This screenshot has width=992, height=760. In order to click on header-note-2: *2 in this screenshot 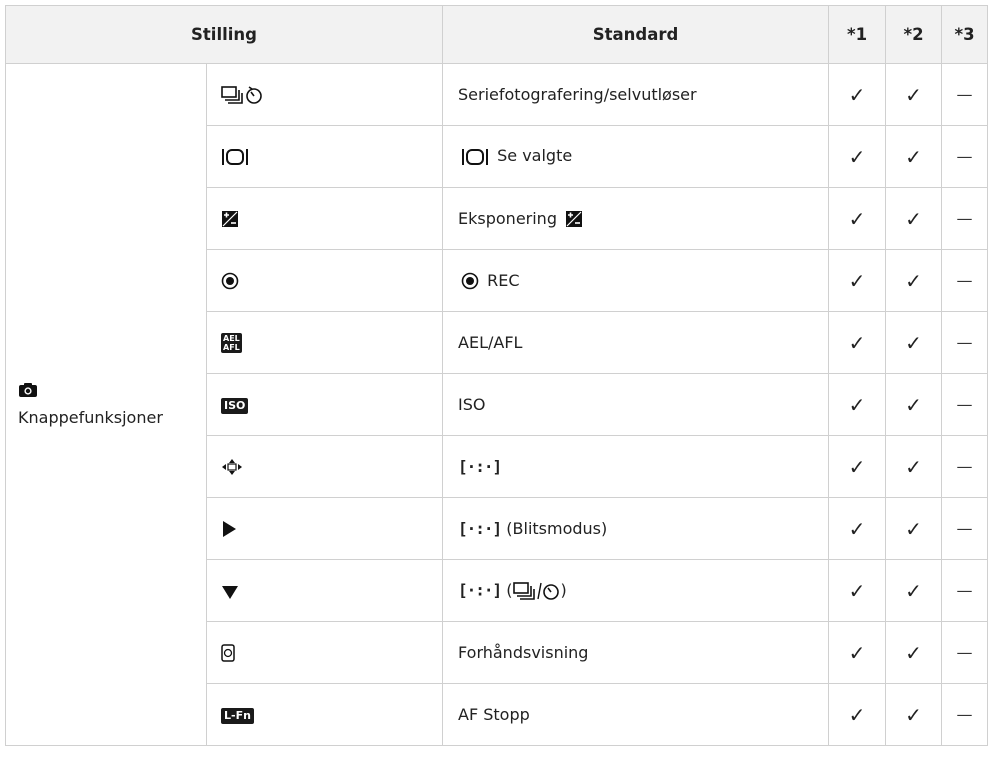, I will do `click(914, 34)`.